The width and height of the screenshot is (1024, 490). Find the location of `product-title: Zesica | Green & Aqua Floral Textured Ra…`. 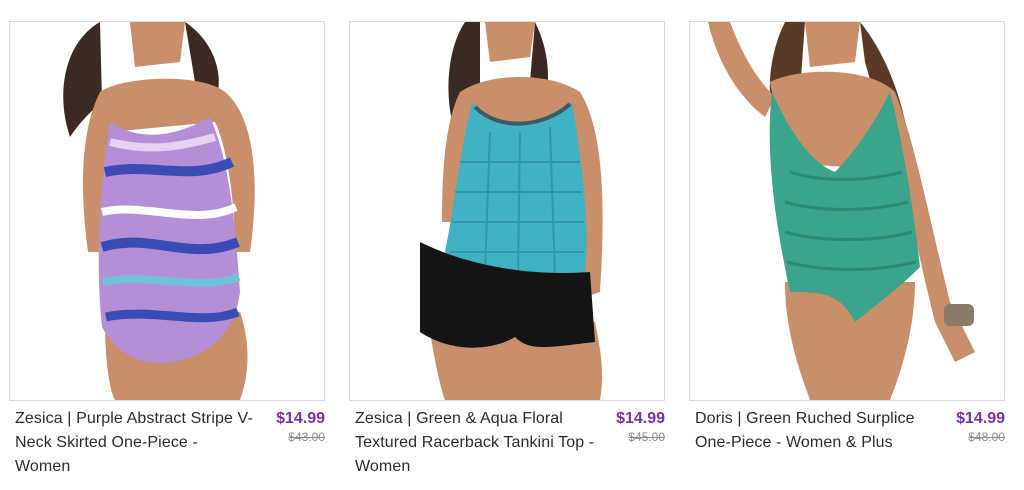

product-title: Zesica | Green & Aqua Floral Textured Ra… is located at coordinates (475, 443).